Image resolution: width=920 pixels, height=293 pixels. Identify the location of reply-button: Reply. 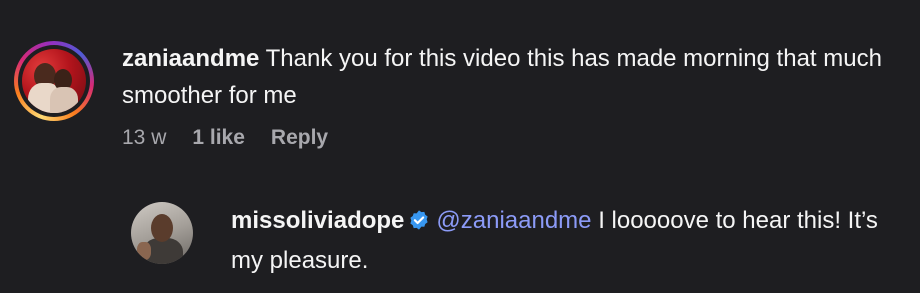
(299, 138).